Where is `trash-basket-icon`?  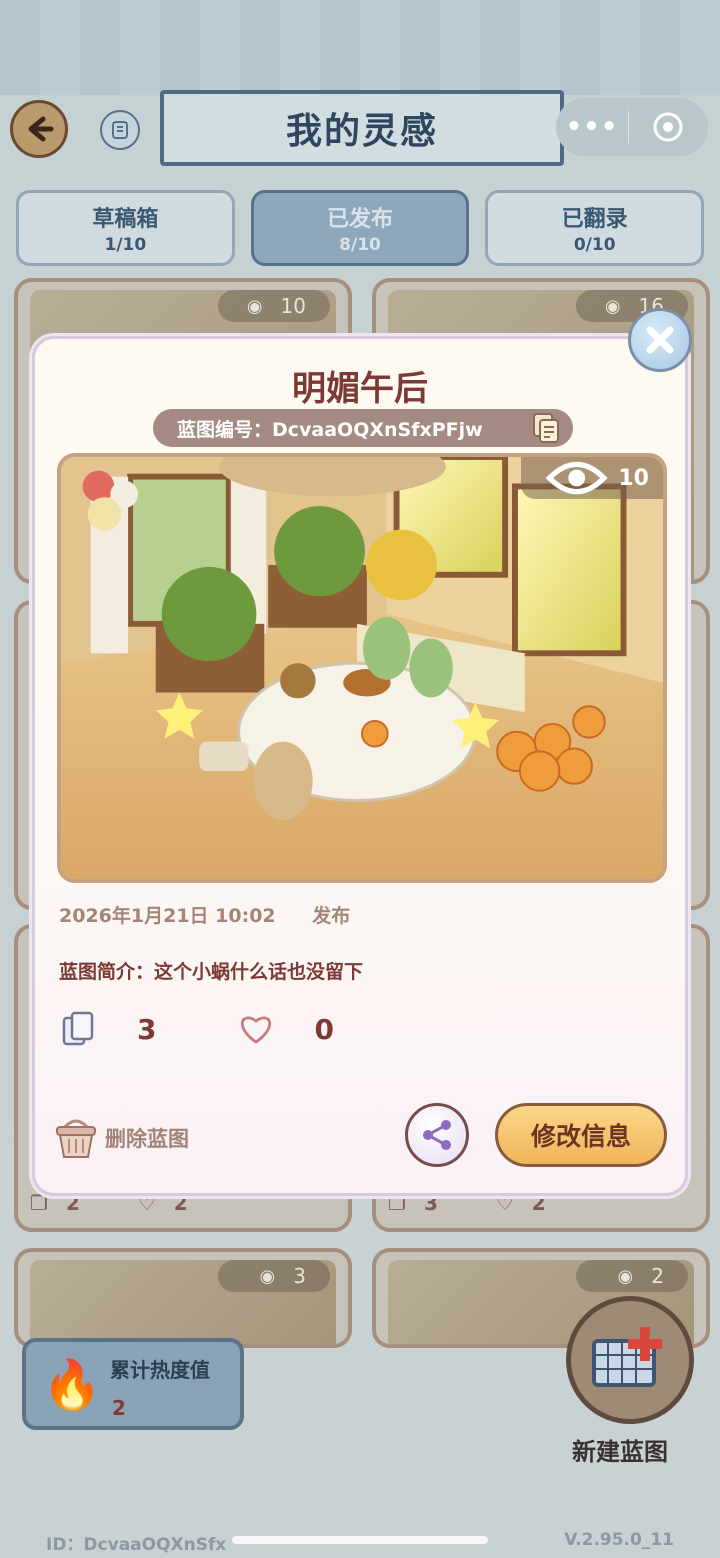
trash-basket-icon is located at coordinates (76, 1138).